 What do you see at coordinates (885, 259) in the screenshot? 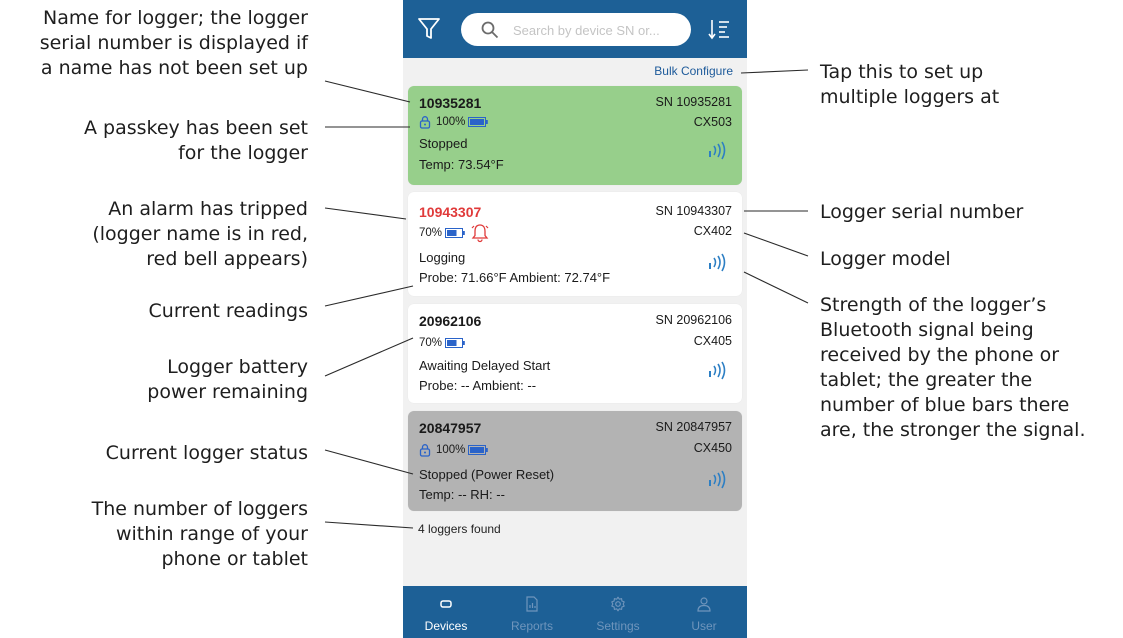
I see `annotation-logger-model: Logger model` at bounding box center [885, 259].